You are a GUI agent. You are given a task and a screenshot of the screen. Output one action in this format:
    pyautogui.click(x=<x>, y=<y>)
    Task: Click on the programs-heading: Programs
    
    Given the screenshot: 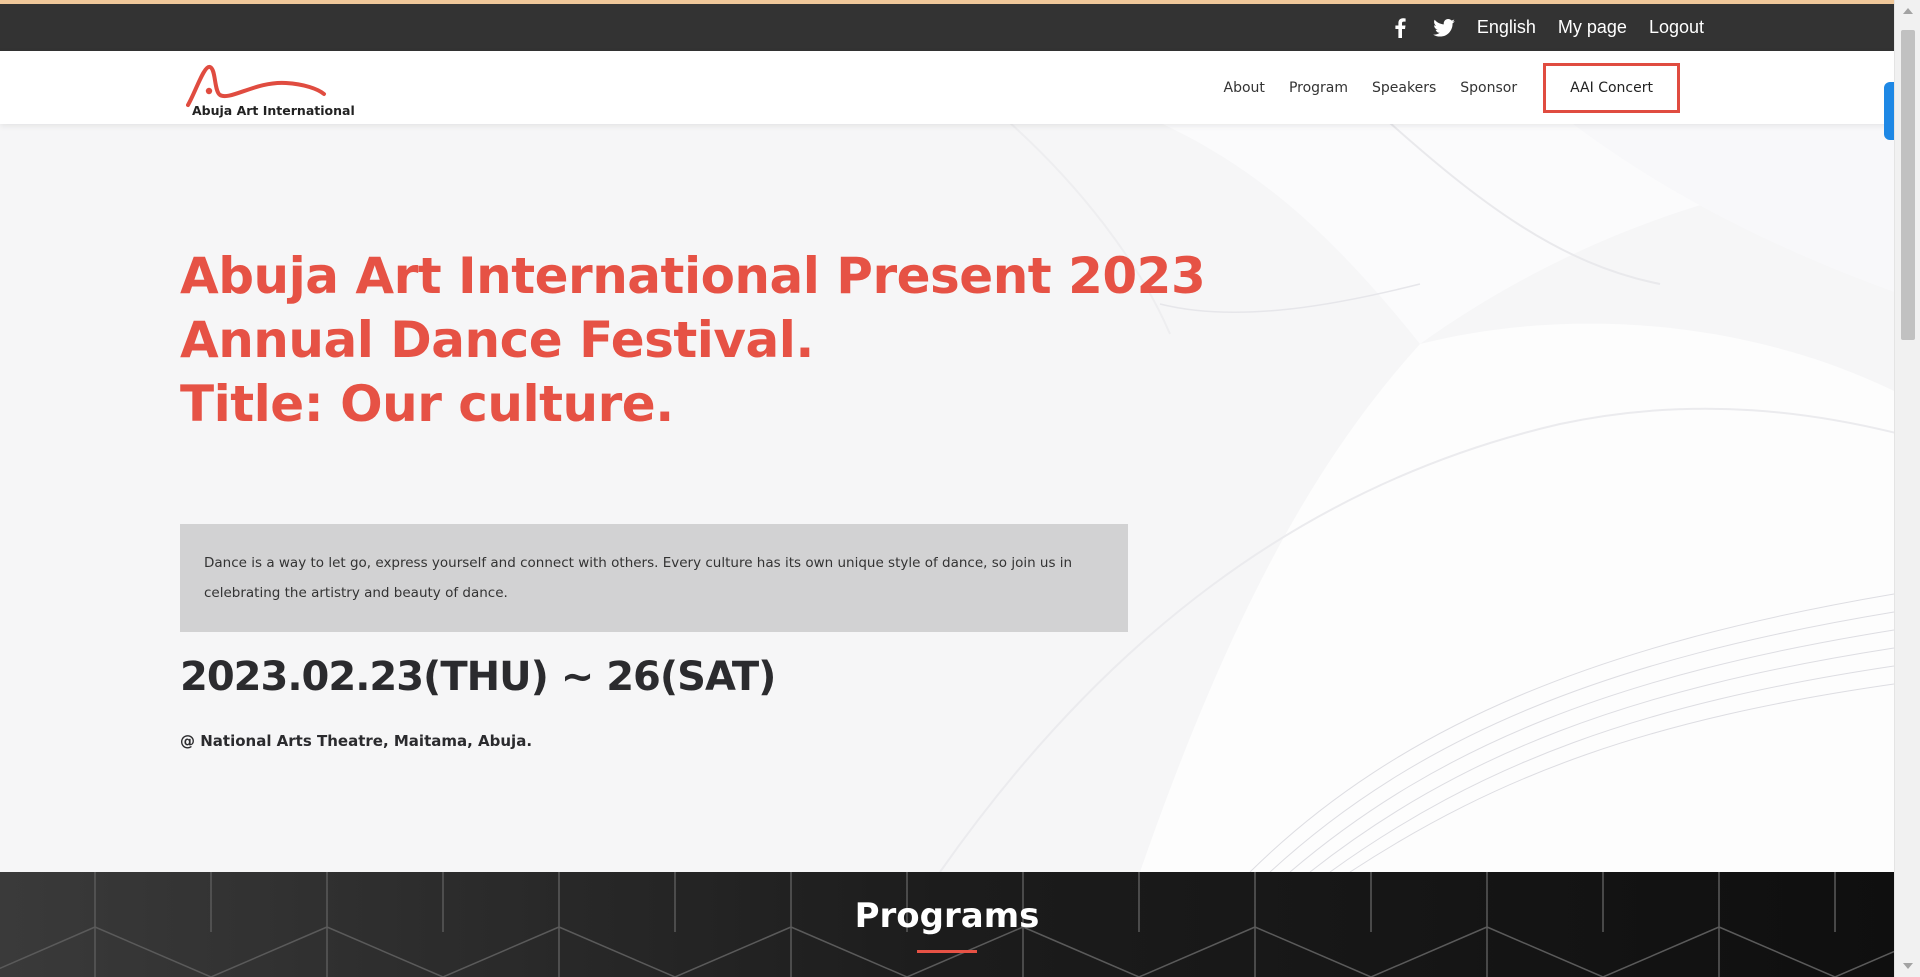 What is the action you would take?
    pyautogui.click(x=947, y=916)
    